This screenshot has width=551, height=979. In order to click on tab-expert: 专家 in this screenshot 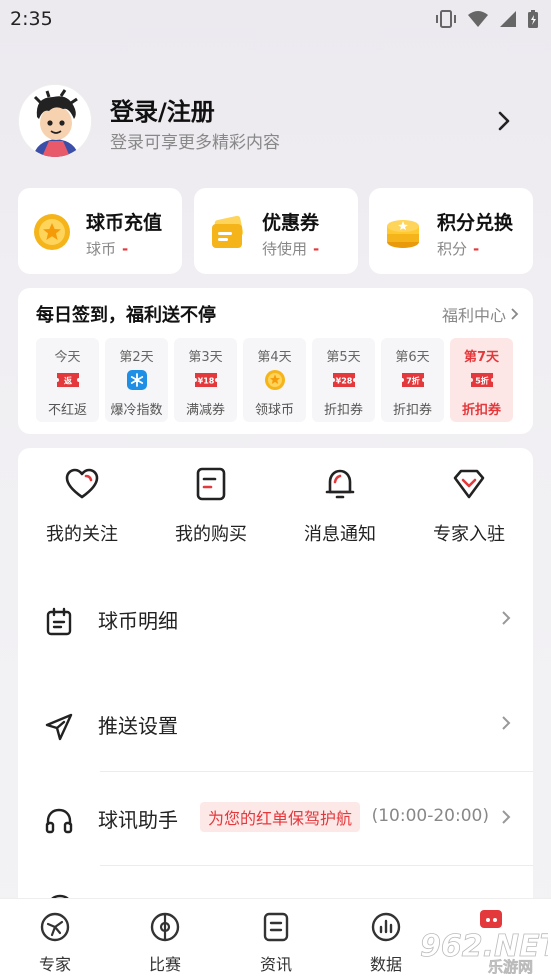, I will do `click(55, 942)`.